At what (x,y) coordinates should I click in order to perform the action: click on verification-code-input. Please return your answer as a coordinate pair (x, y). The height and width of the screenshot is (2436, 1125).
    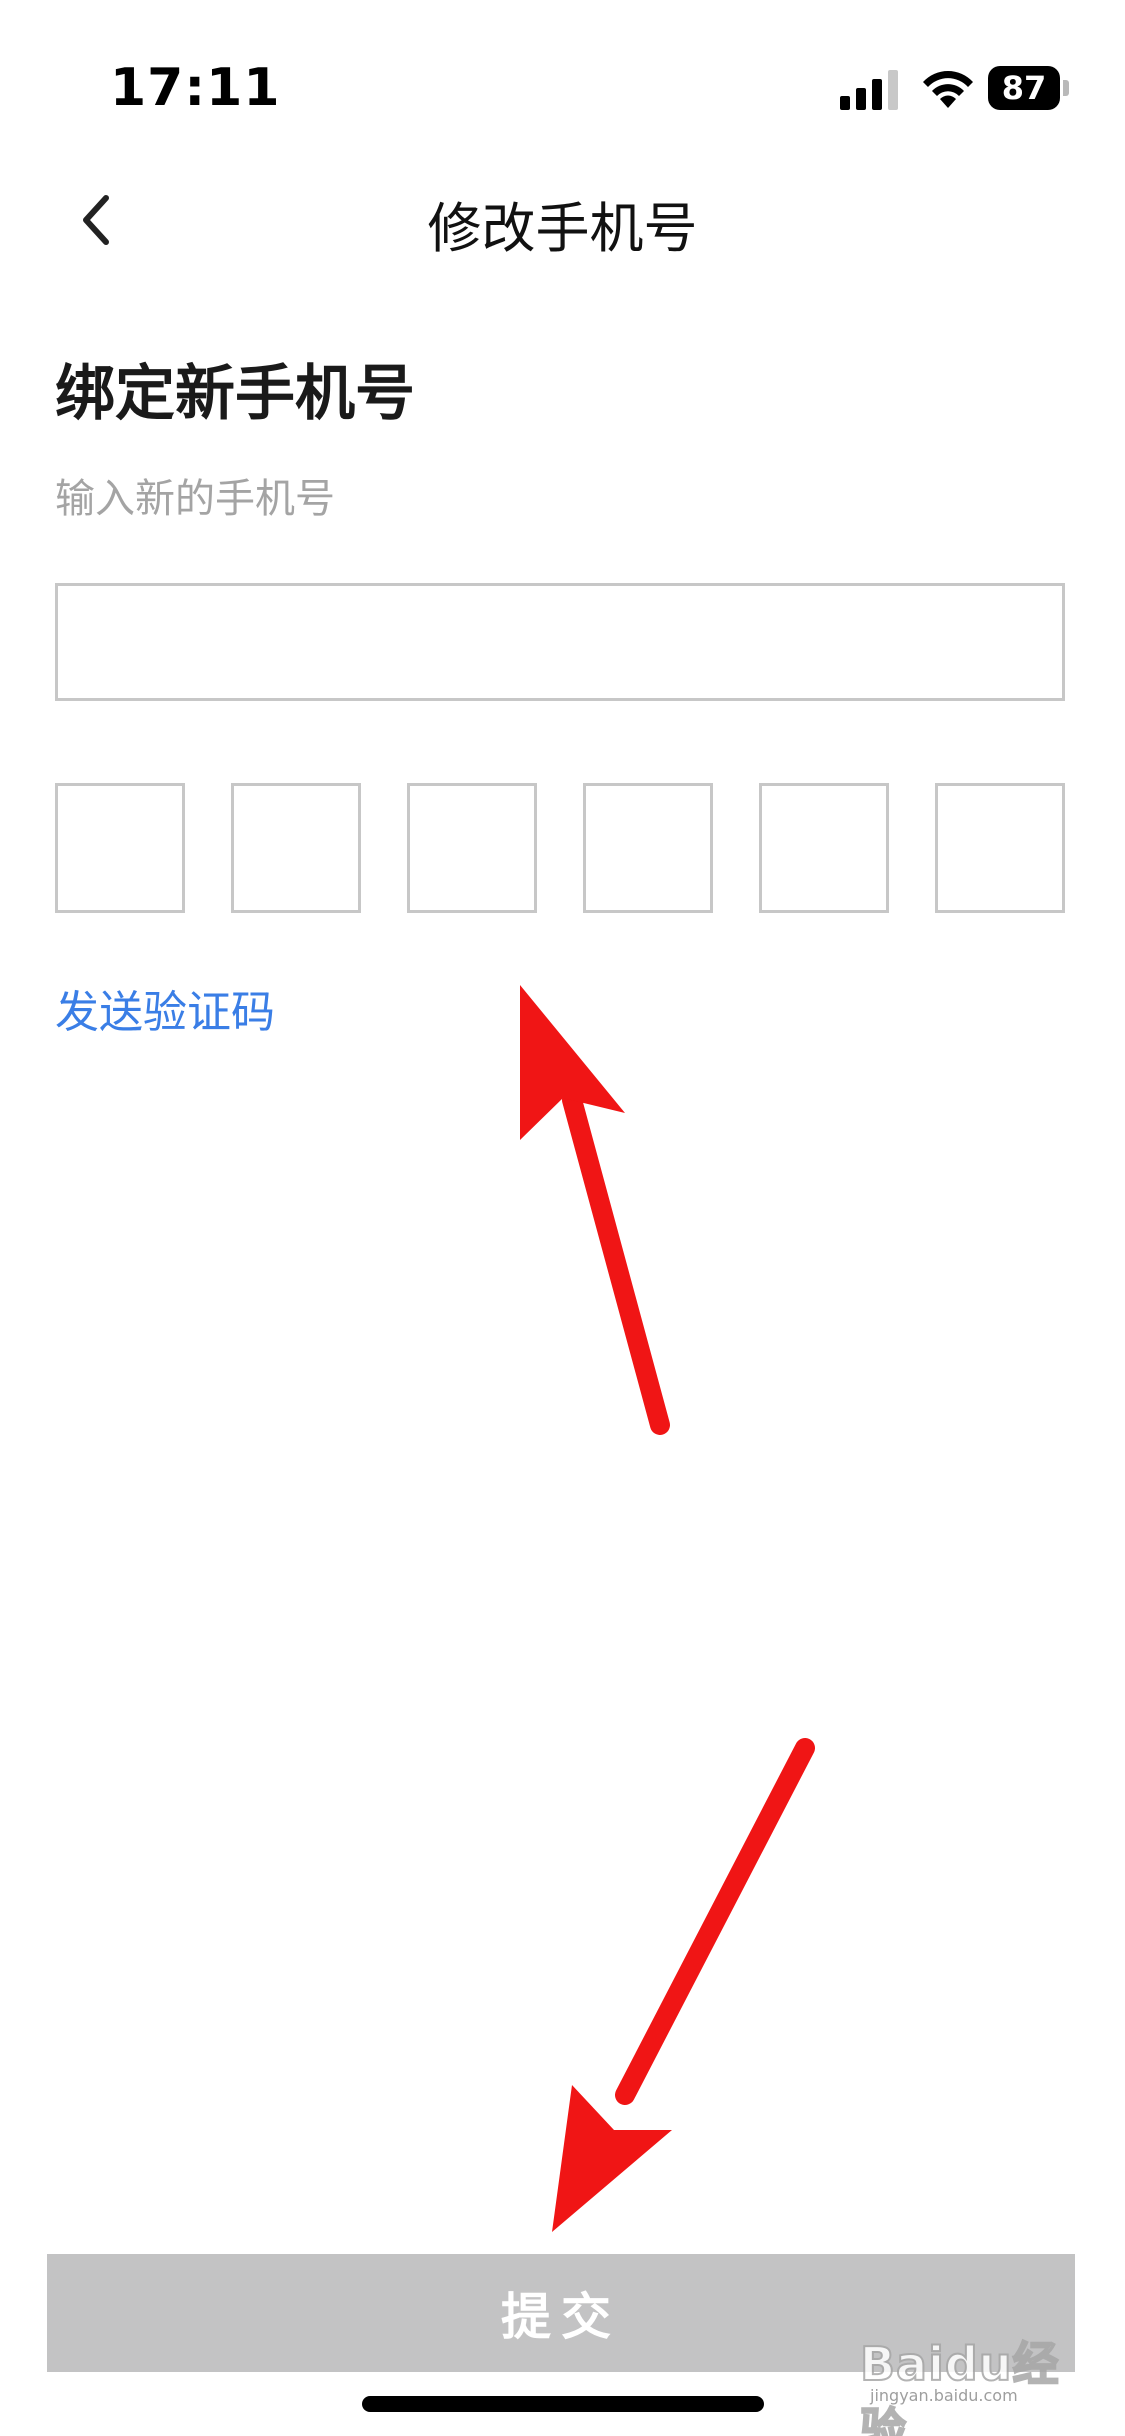
    Looking at the image, I should click on (560, 848).